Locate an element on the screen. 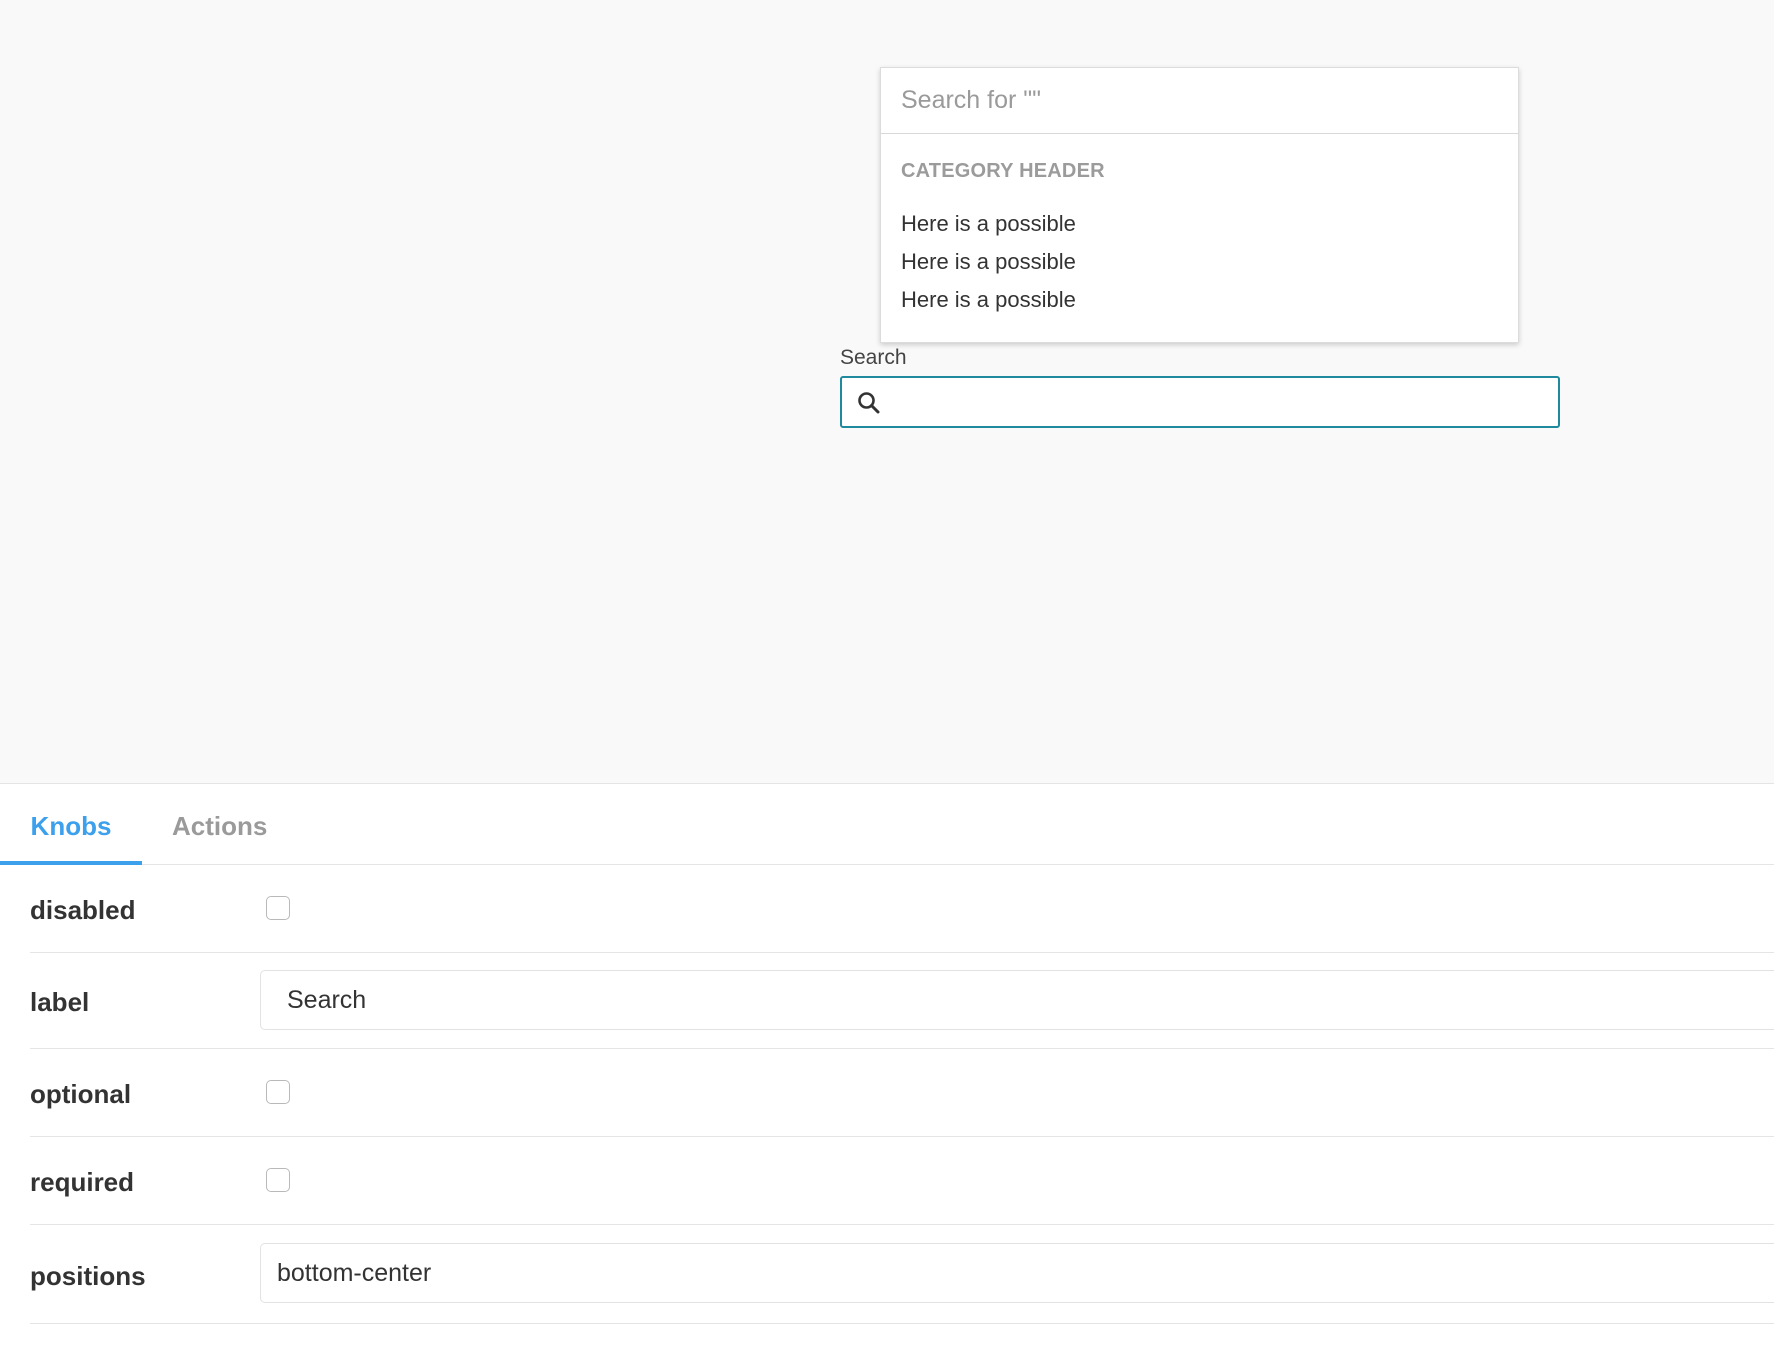  knob-row-optional: optional is located at coordinates (902, 1093).